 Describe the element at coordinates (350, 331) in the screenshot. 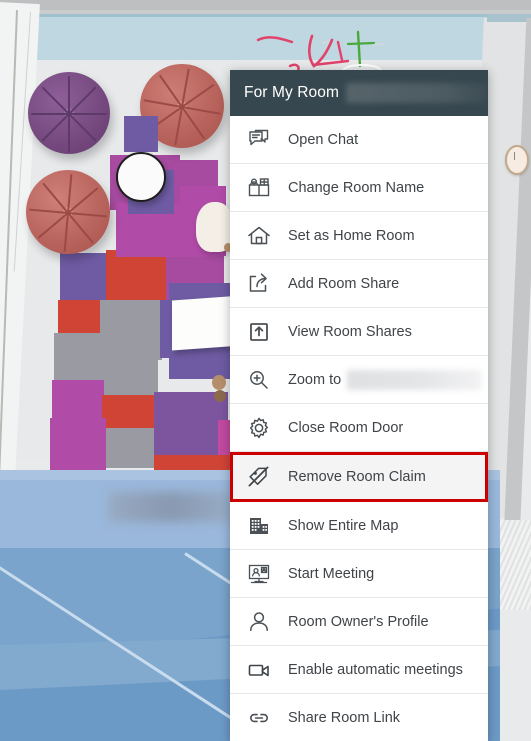

I see `menu-item-label: View Room Shares` at that location.